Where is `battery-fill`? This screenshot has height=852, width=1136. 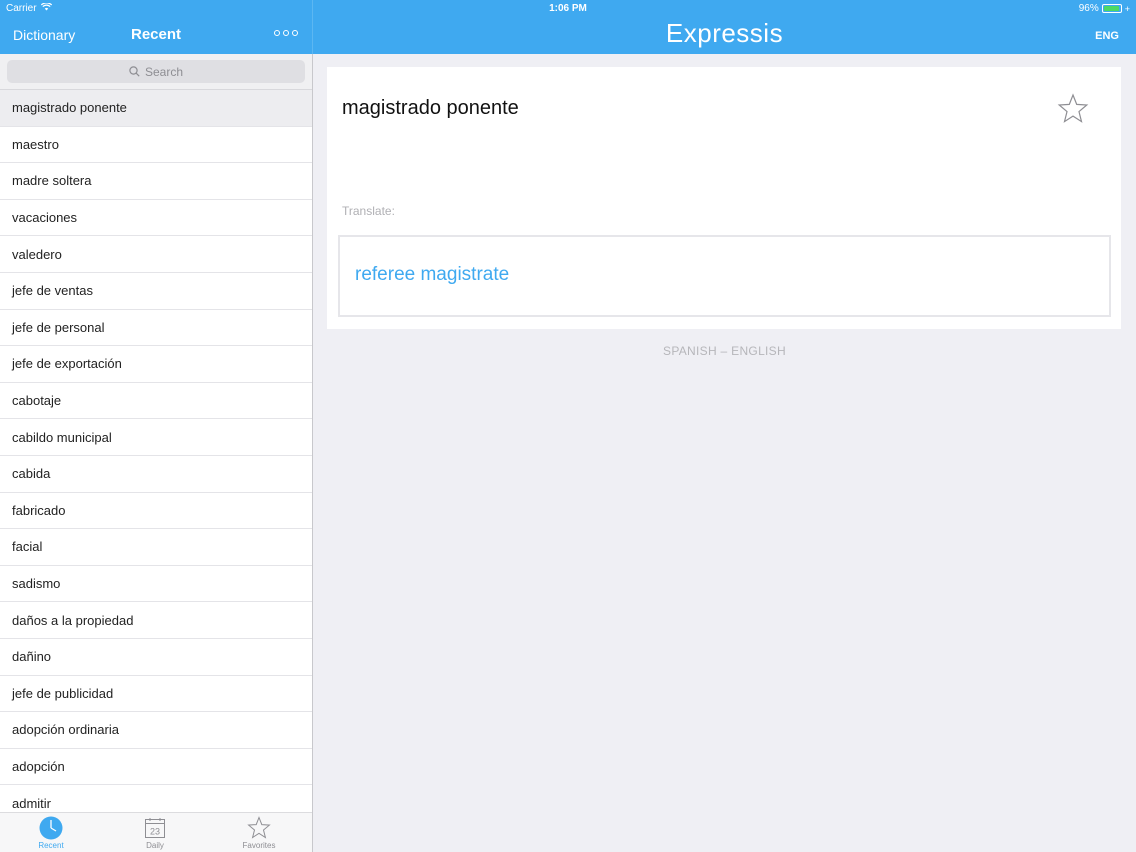 battery-fill is located at coordinates (1111, 8).